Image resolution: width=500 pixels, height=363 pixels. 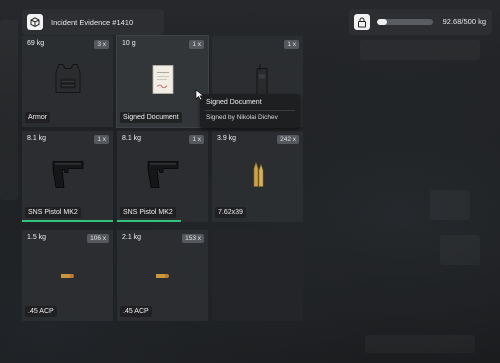 I want to click on document-icon, so click(x=163, y=81).